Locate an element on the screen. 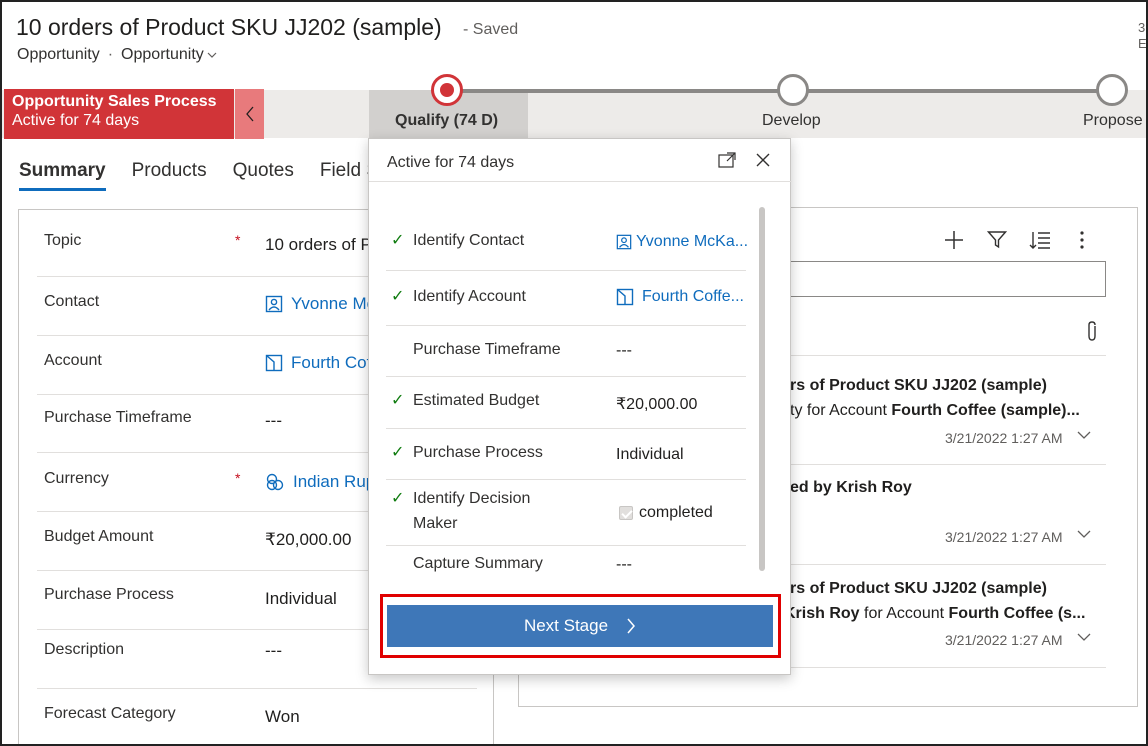  step-value-purchase-process: Individual is located at coordinates (650, 455).